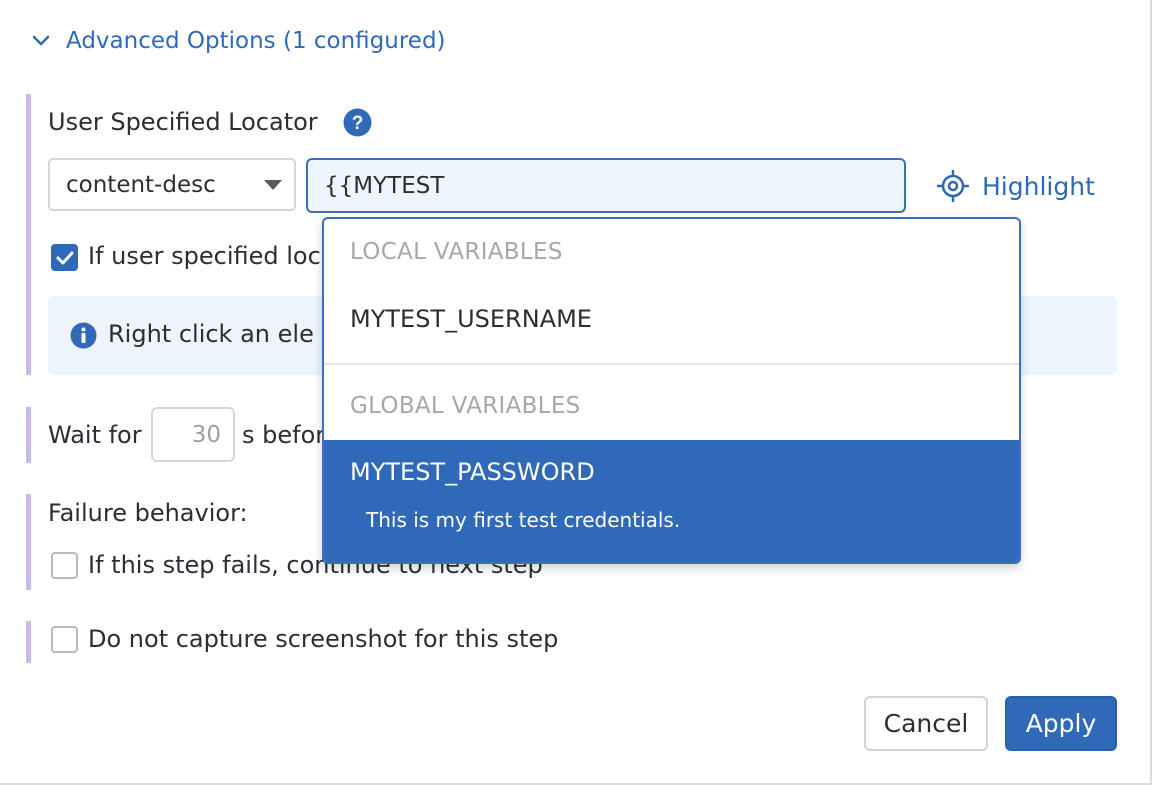  I want to click on apply-button: Apply, so click(1061, 723).